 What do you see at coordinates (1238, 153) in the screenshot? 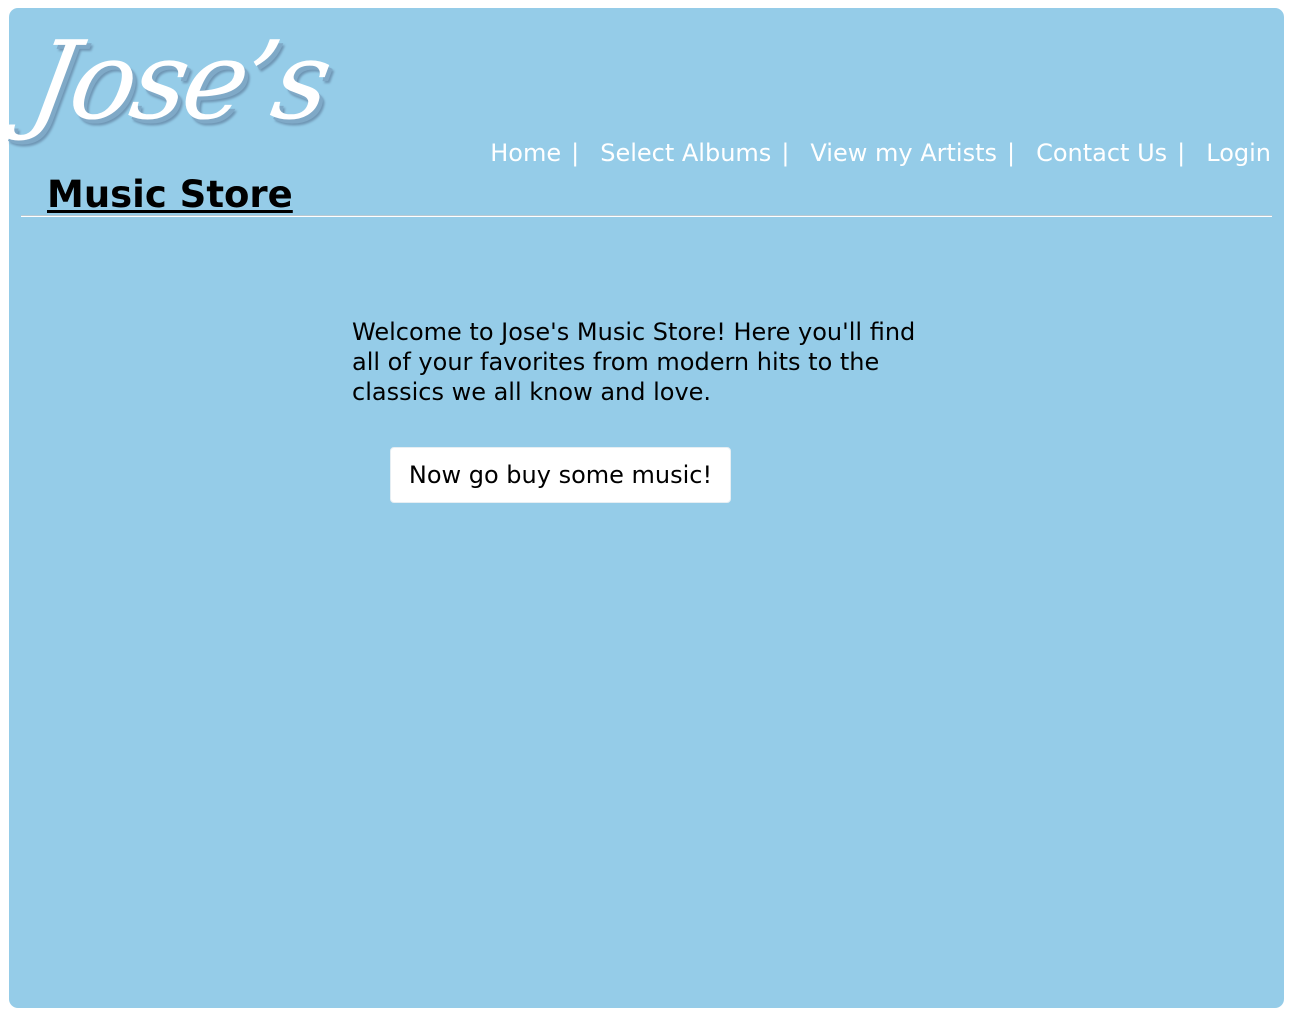
I see `nav-login-link: Login` at bounding box center [1238, 153].